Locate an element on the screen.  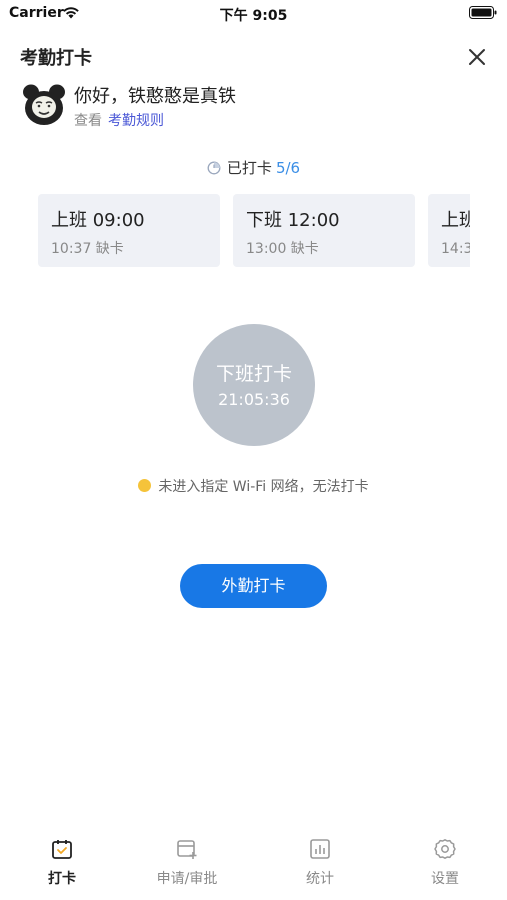
greeting-text: 你好，铁憨憨是真铁 is located at coordinates (155, 96).